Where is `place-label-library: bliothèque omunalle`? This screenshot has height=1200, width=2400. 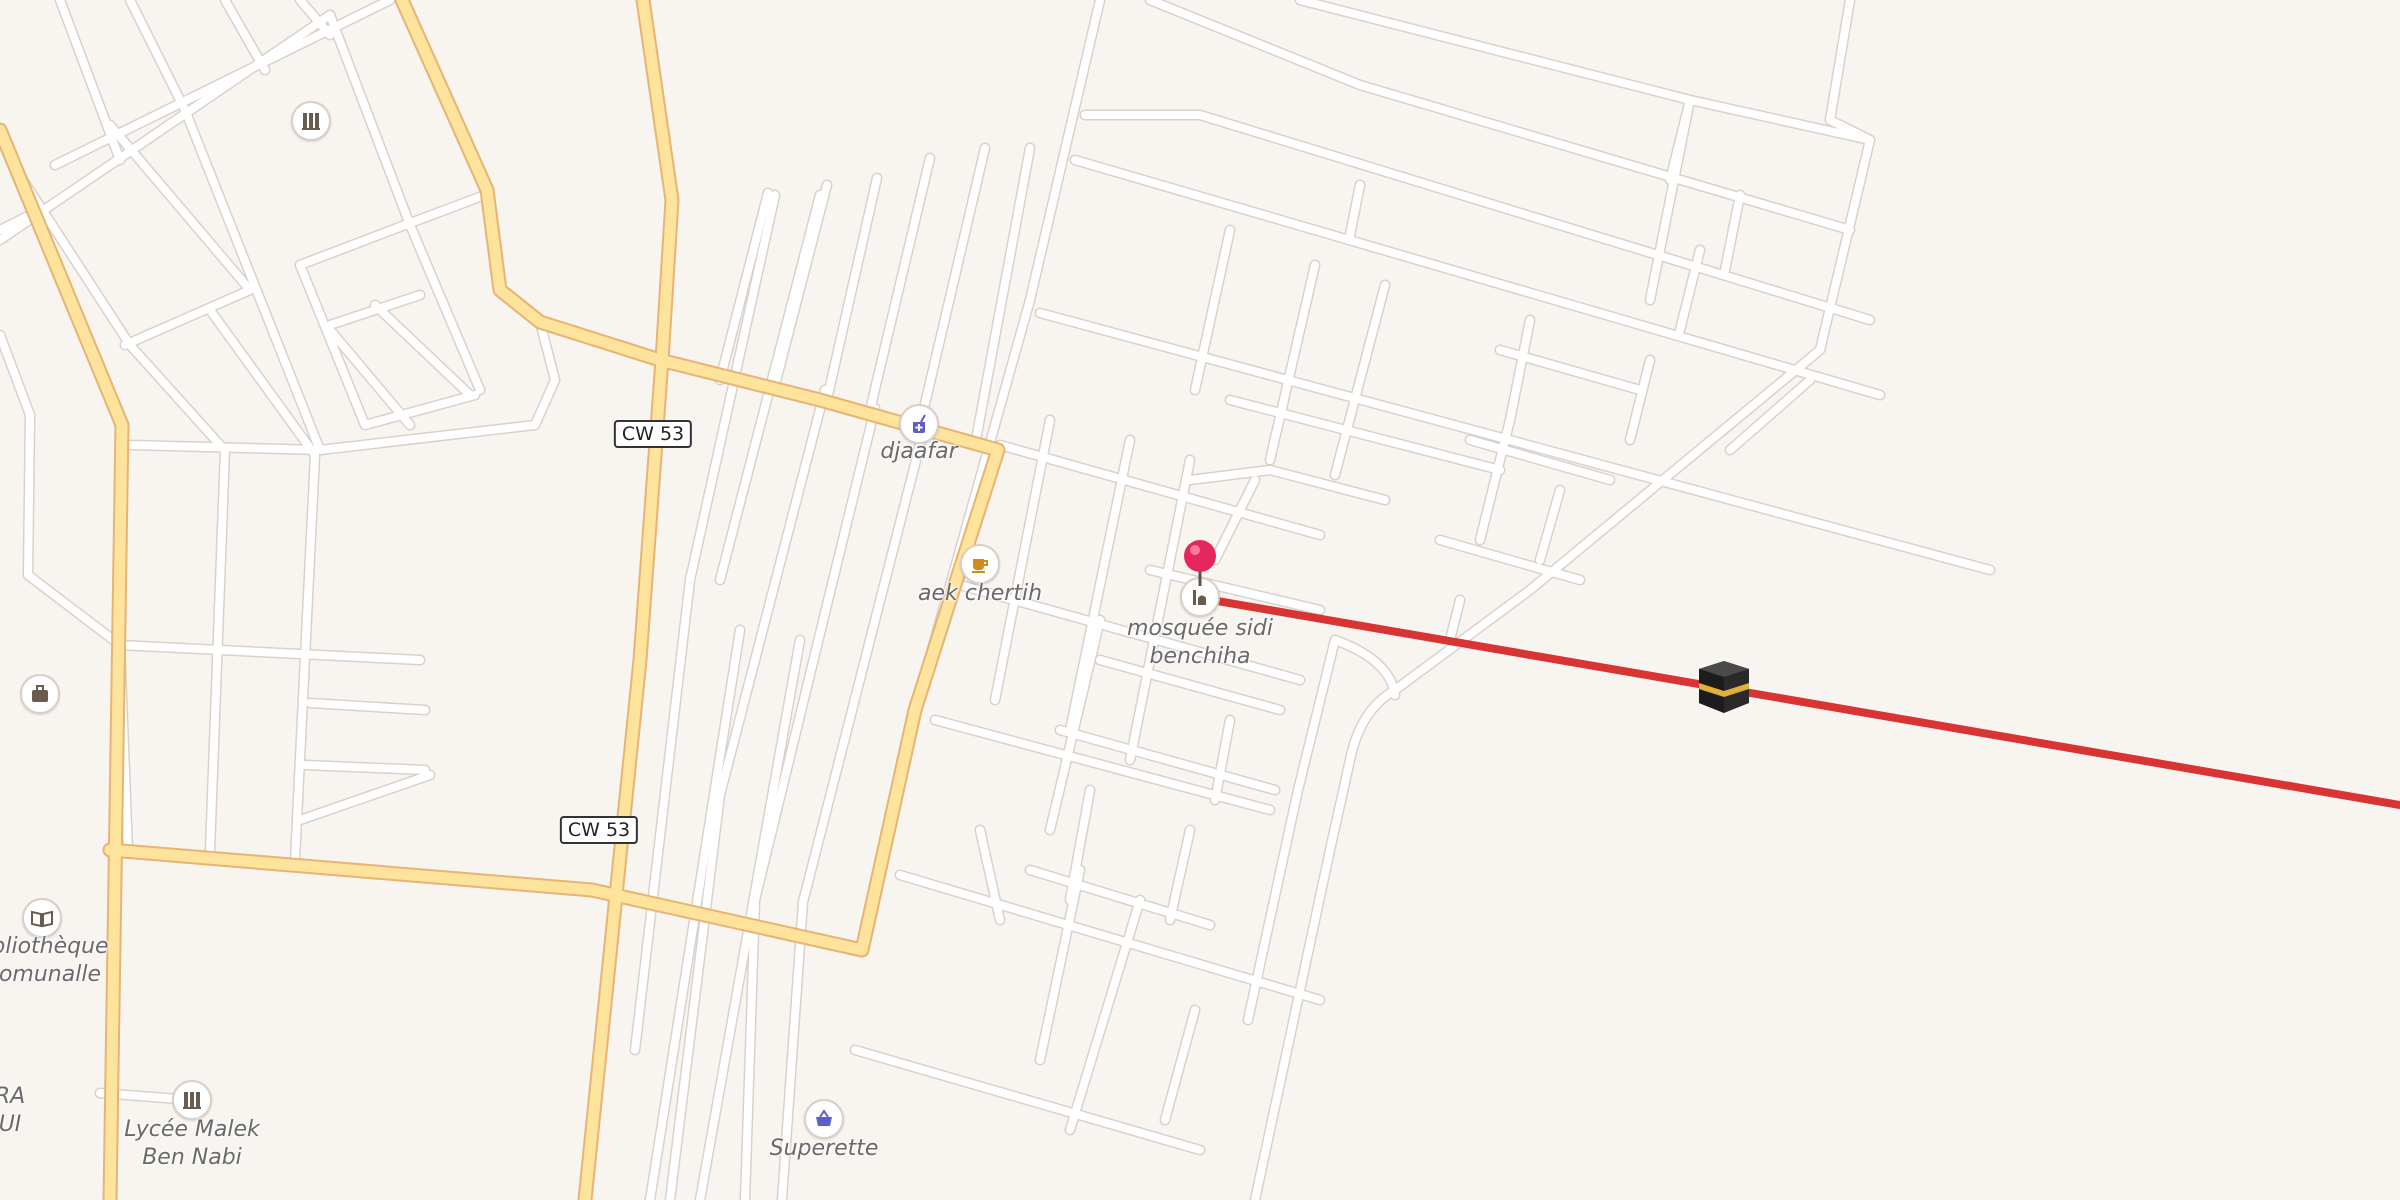 place-label-library: bliothèque omunalle is located at coordinates (54, 960).